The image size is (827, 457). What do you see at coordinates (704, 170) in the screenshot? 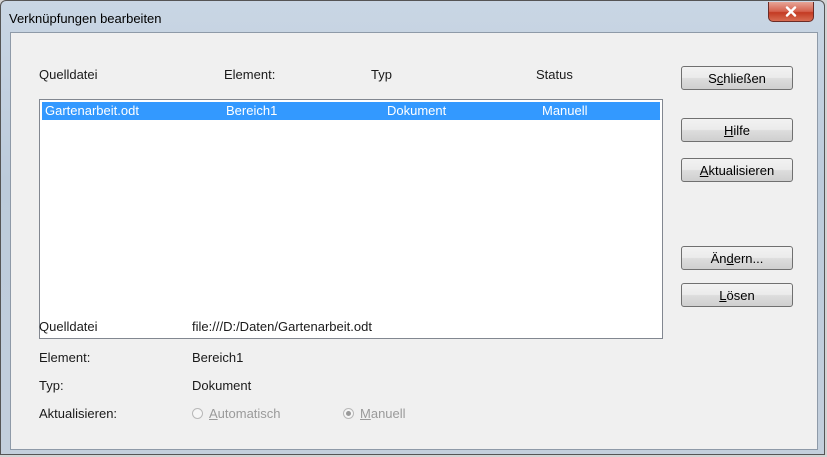
I see `update-button-mnemonic: A` at bounding box center [704, 170].